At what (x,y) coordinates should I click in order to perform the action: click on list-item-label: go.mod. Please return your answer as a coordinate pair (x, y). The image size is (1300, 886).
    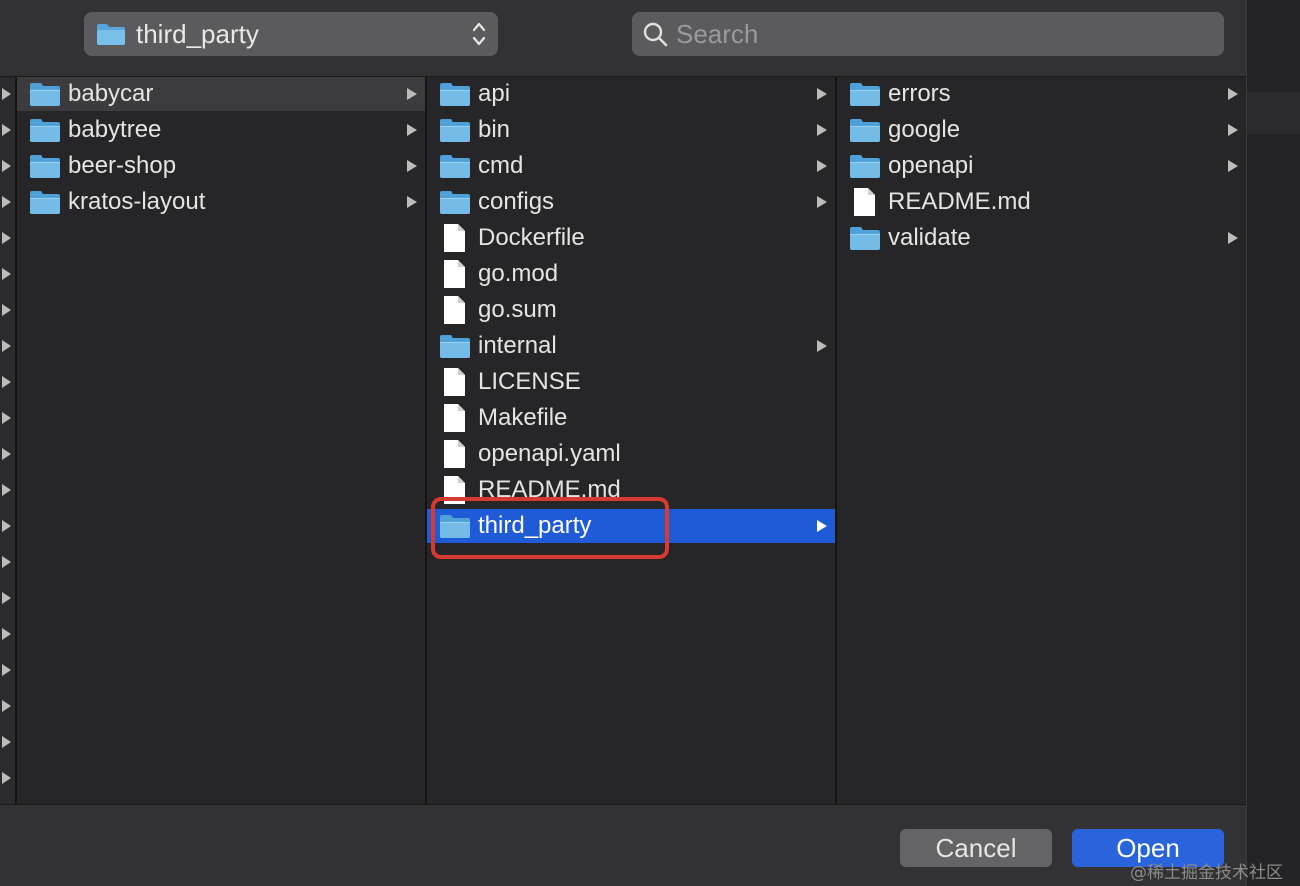
    Looking at the image, I should click on (518, 273).